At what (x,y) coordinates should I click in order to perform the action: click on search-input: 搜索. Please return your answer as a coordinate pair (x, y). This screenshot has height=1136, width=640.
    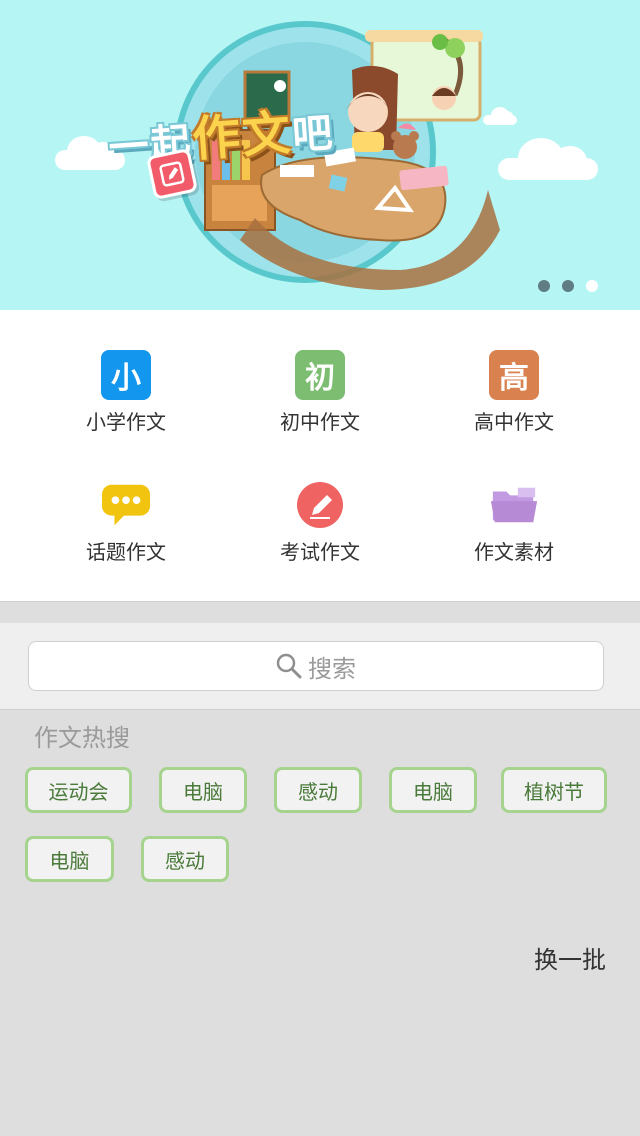
    Looking at the image, I should click on (316, 666).